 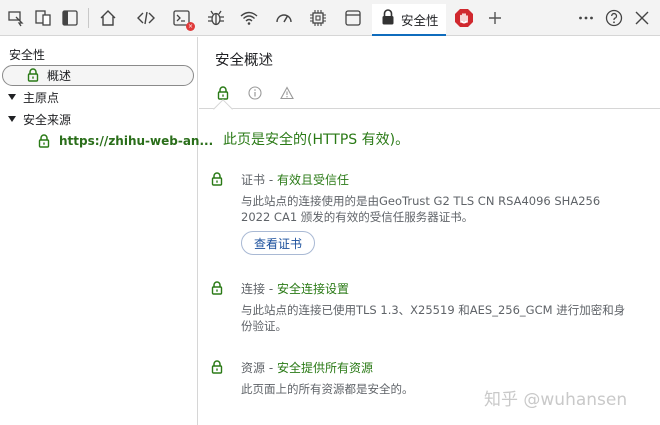 I want to click on console-error-badge: ×, so click(x=190, y=26).